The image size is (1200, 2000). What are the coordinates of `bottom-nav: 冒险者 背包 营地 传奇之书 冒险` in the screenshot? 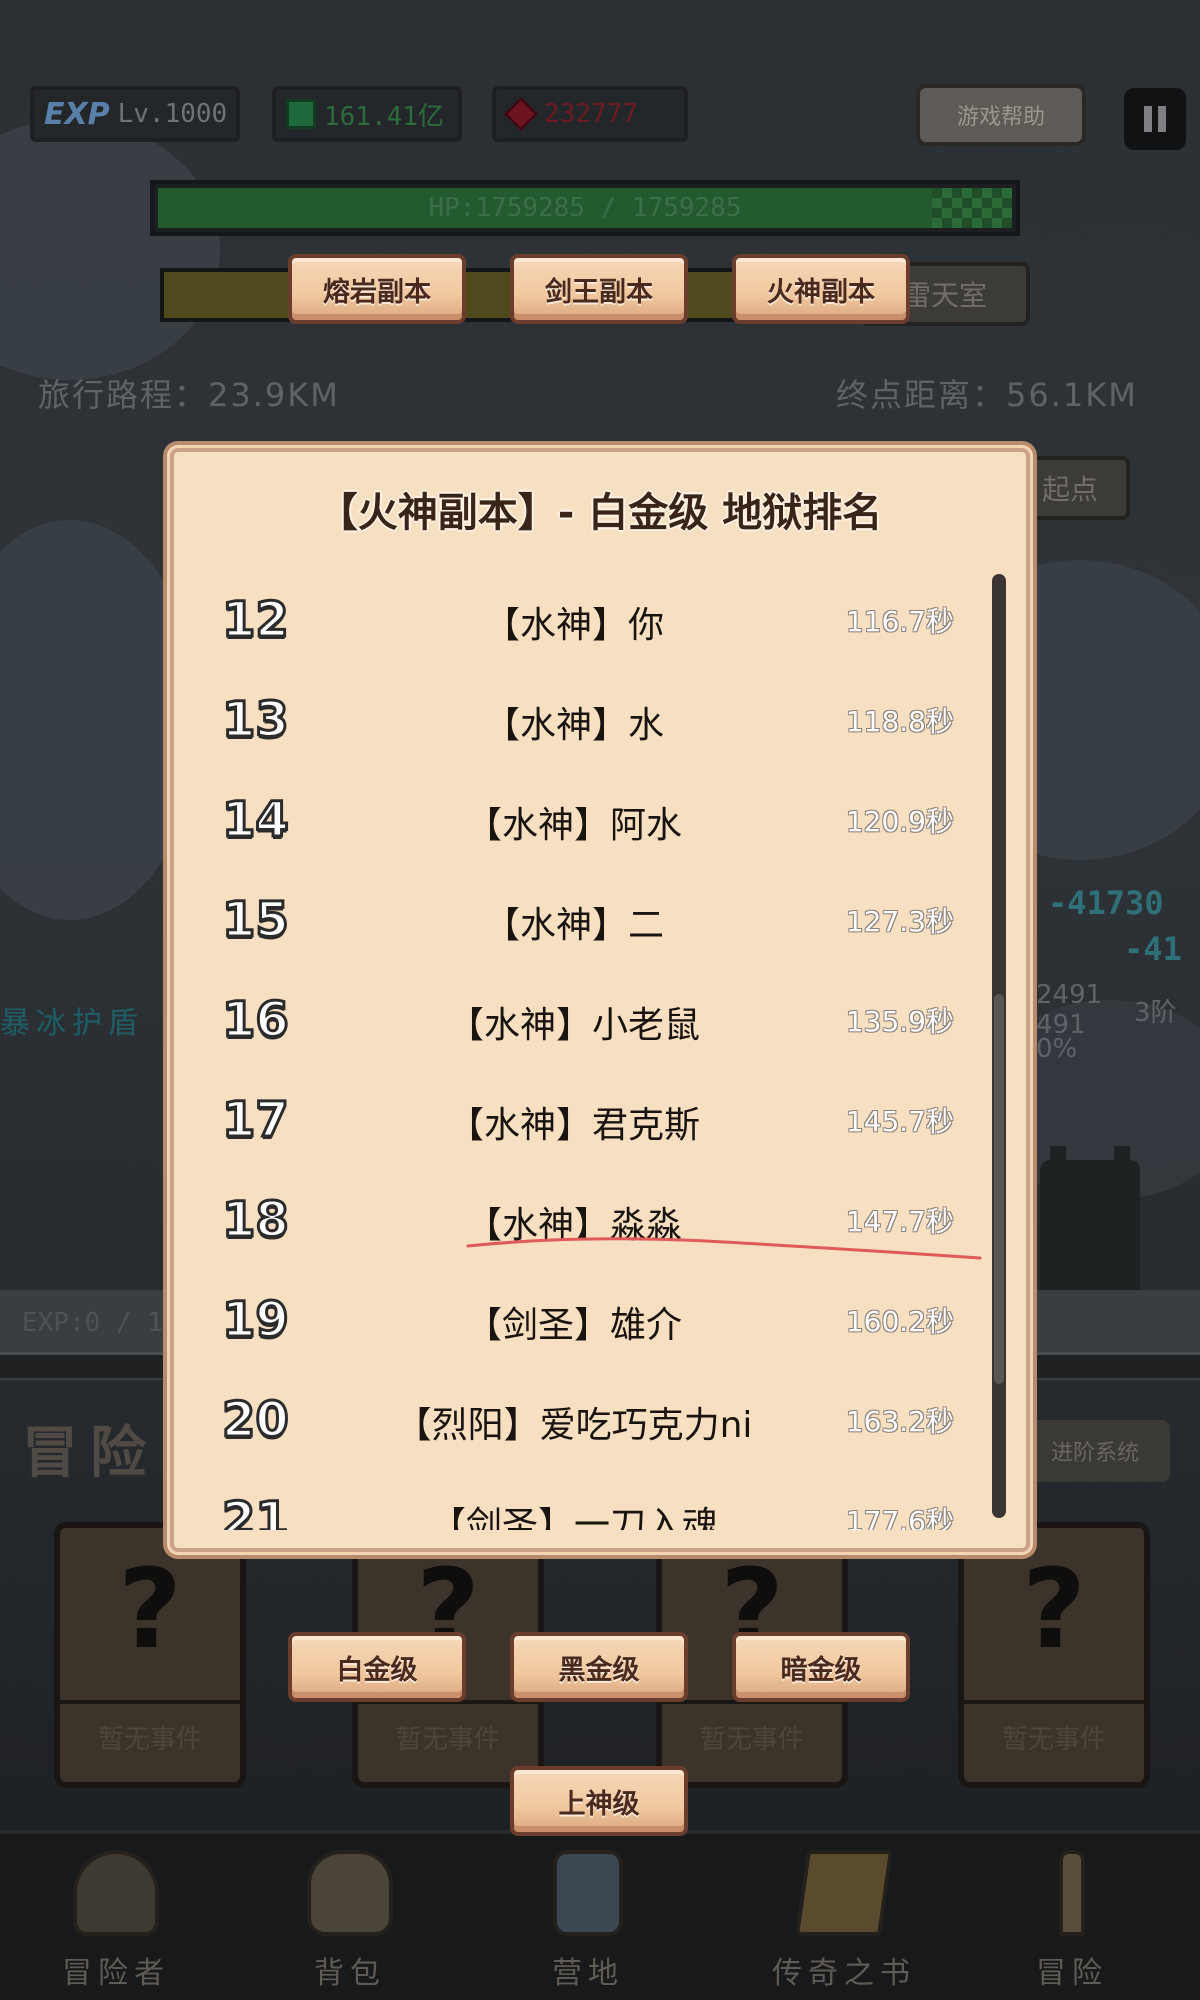 It's located at (600, 1915).